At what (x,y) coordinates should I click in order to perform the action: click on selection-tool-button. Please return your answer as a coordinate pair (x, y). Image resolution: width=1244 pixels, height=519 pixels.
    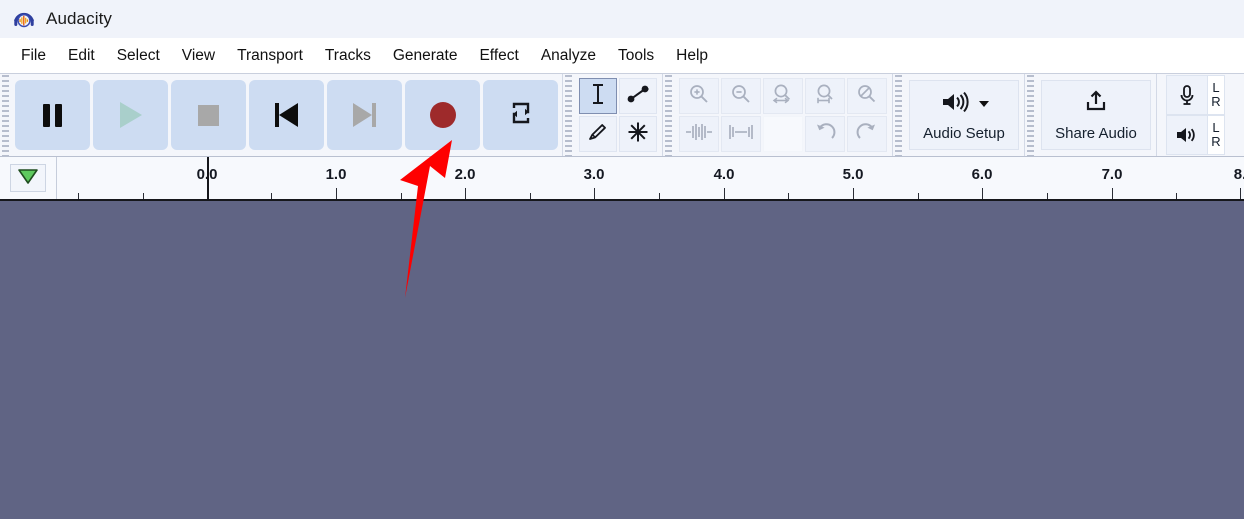
    Looking at the image, I should click on (598, 96).